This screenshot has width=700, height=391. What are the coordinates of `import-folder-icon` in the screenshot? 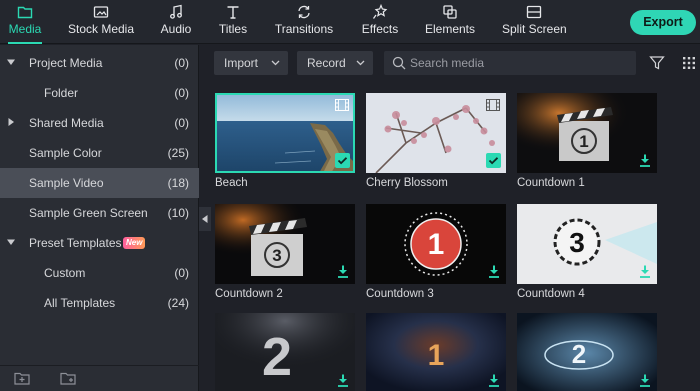 It's located at (22, 378).